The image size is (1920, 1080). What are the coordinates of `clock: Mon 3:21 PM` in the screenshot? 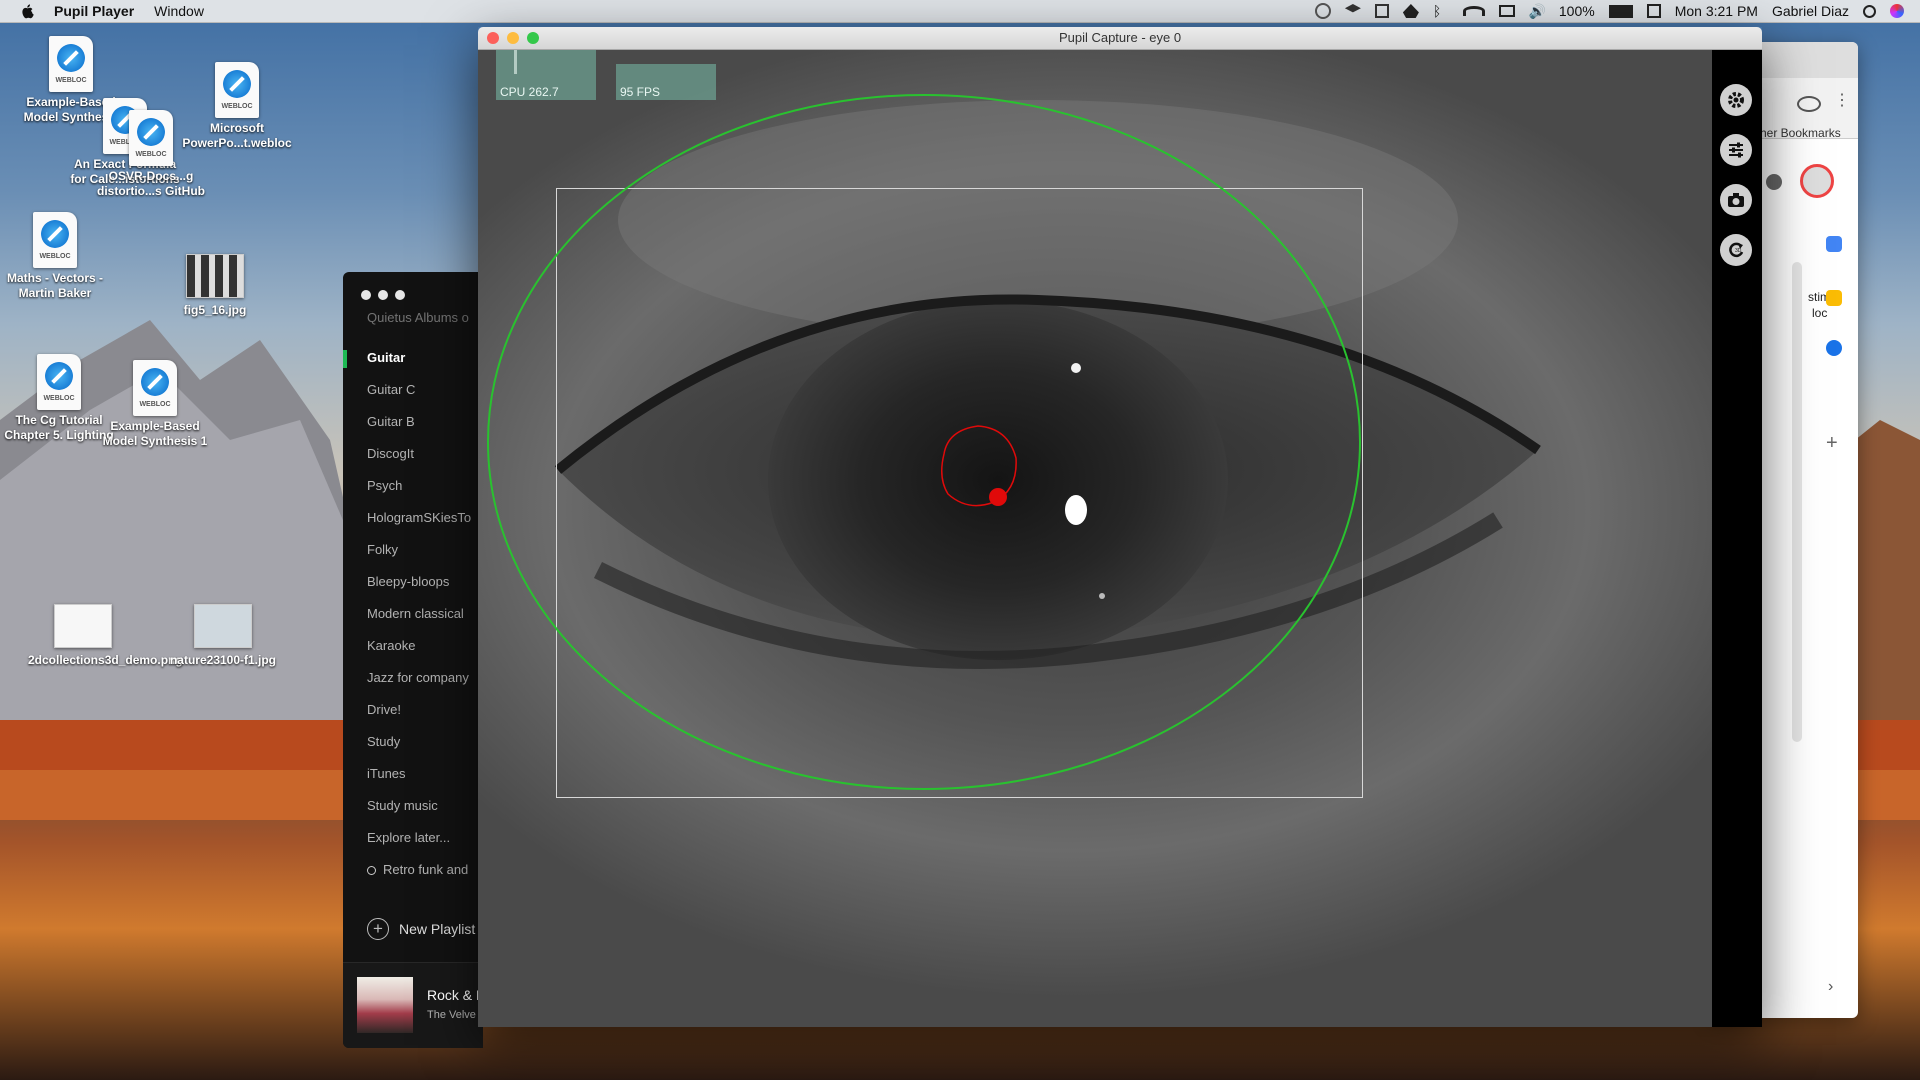 It's located at (1716, 11).